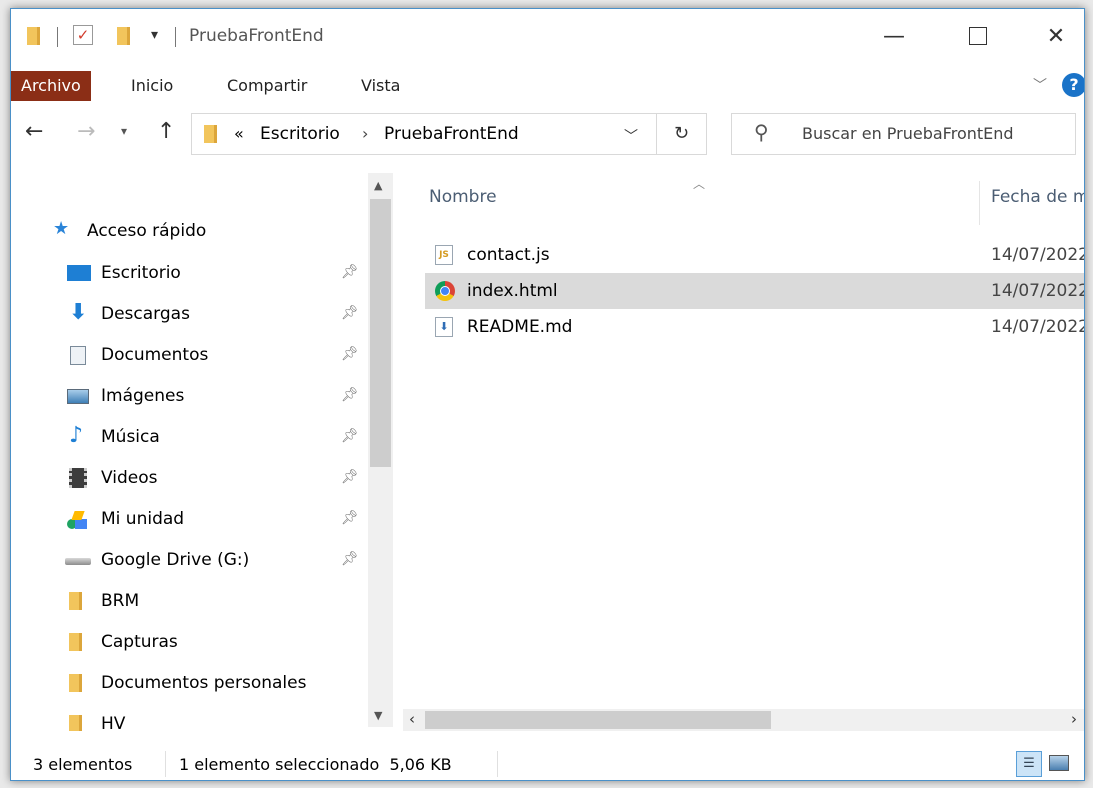 The height and width of the screenshot is (788, 1093). I want to click on scroll-up-icon: ▲, so click(378, 185).